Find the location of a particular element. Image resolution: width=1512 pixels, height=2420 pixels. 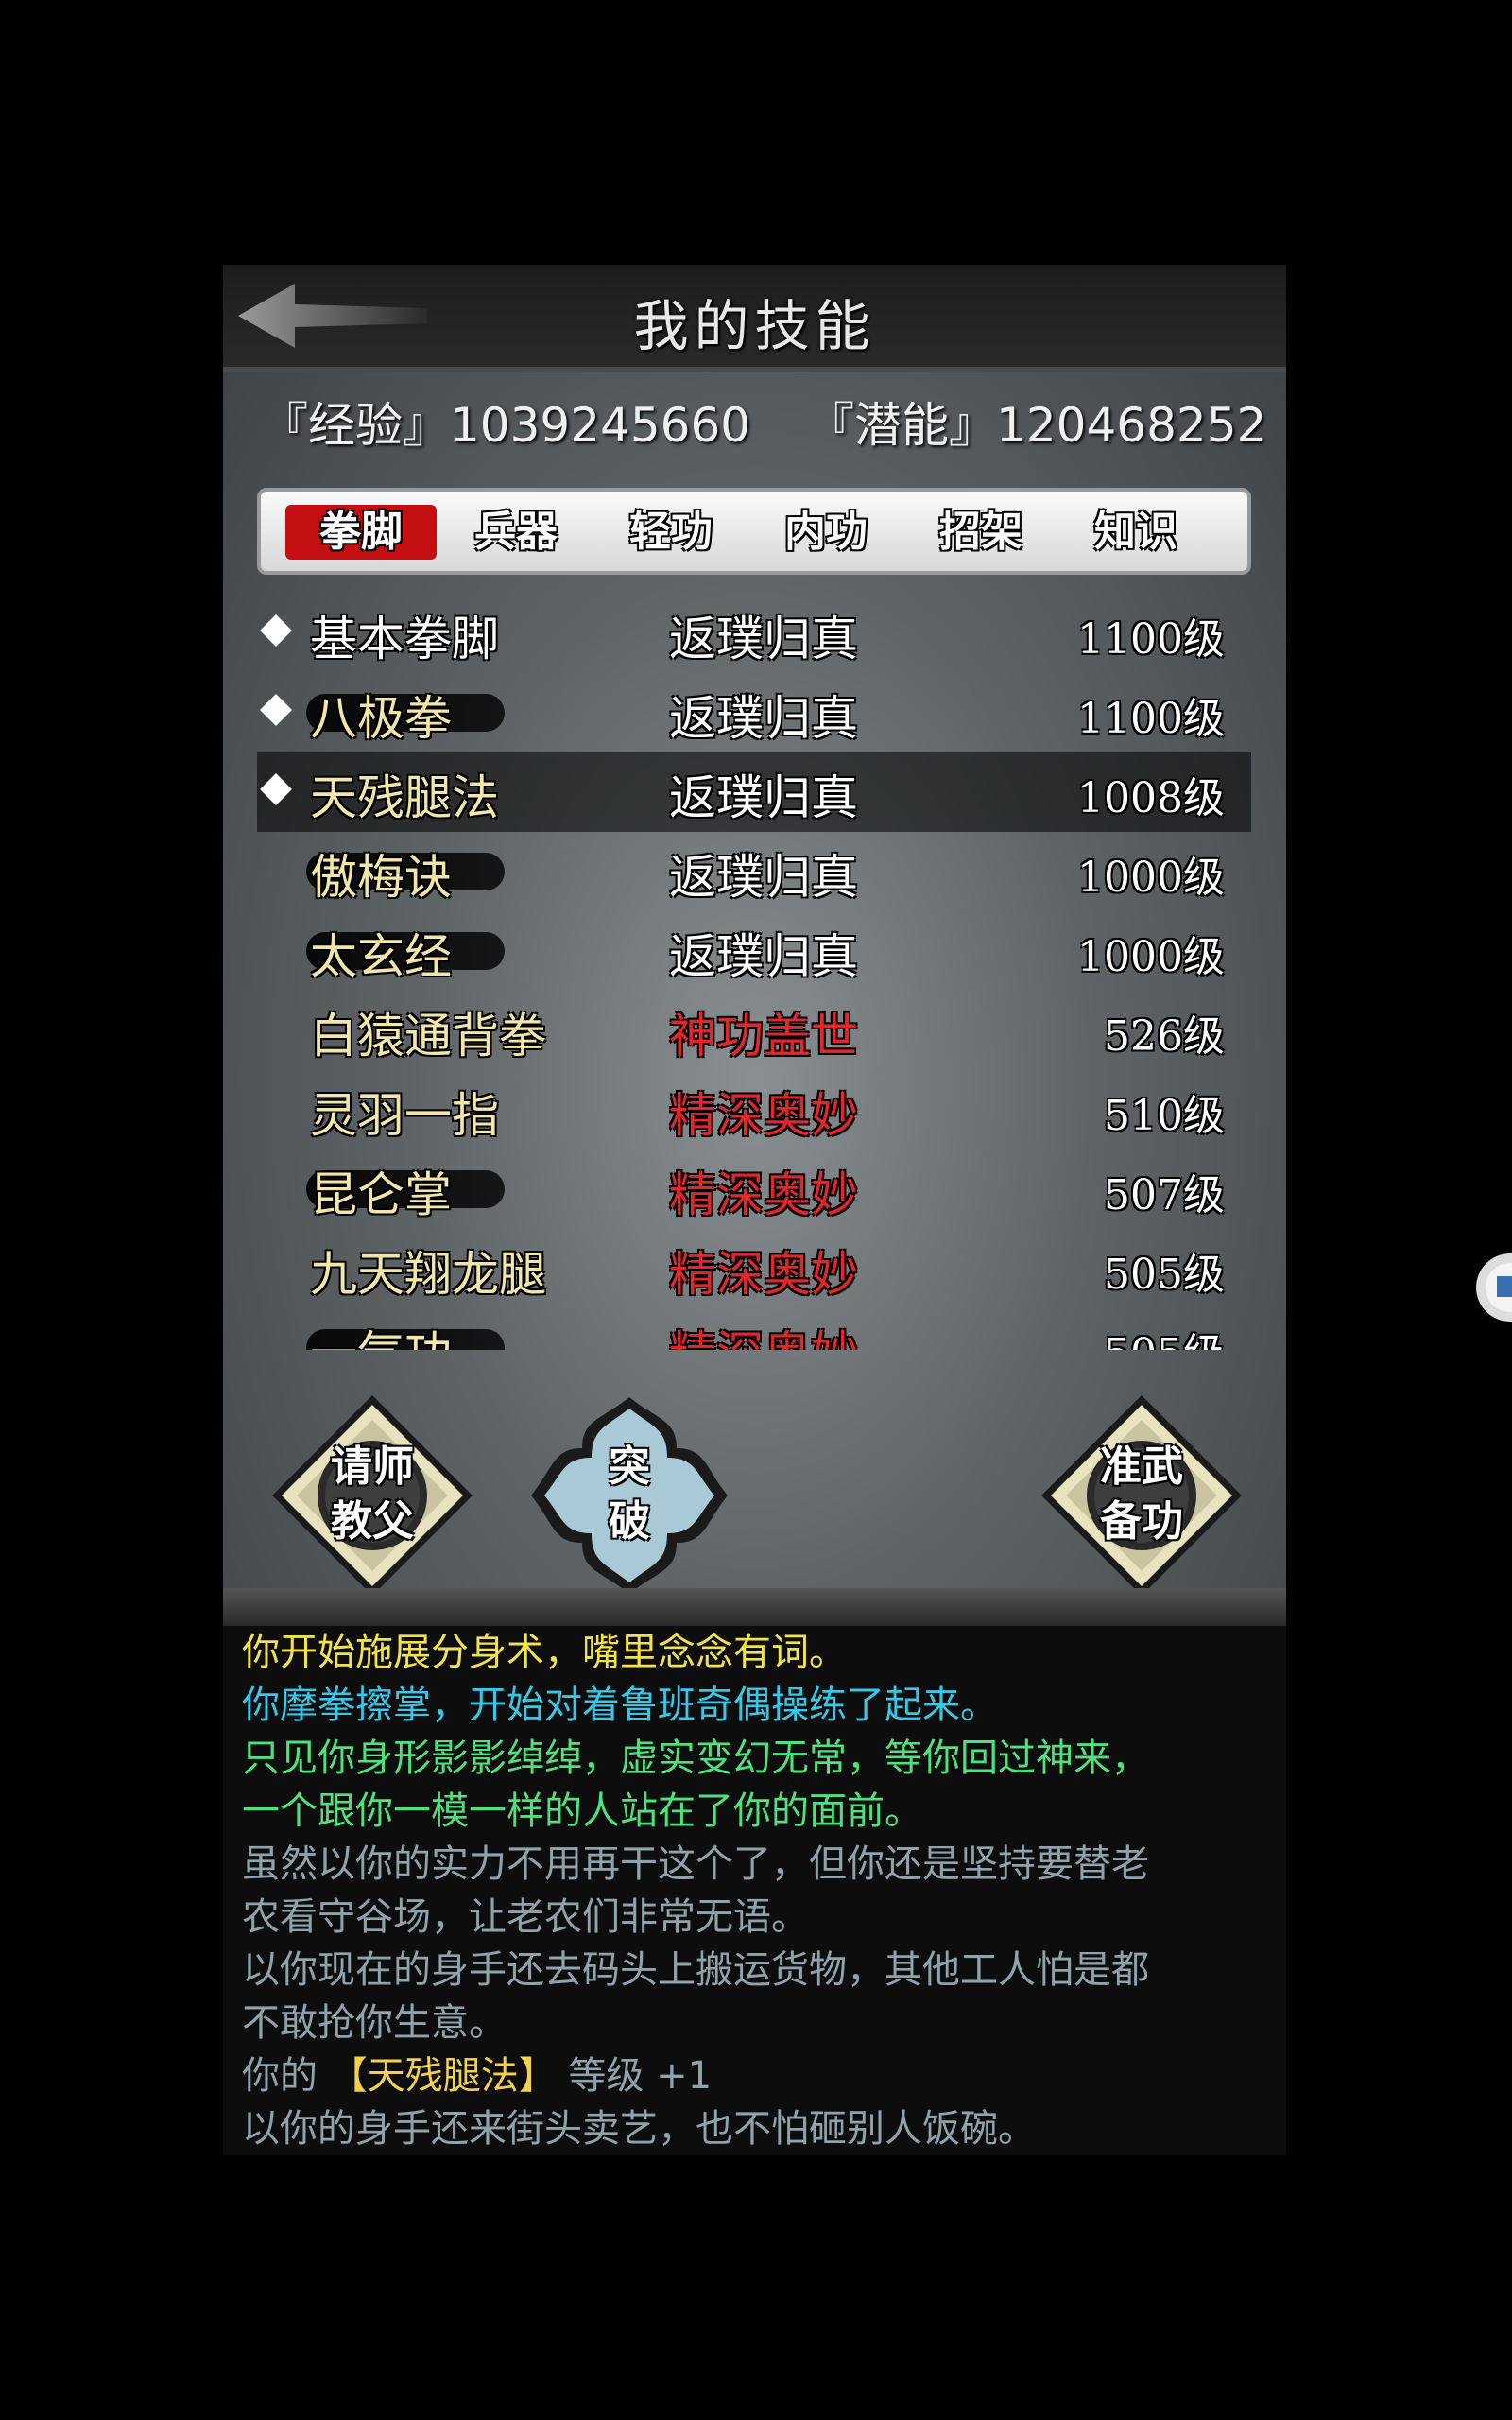

panel-footer is located at coordinates (754, 1607).